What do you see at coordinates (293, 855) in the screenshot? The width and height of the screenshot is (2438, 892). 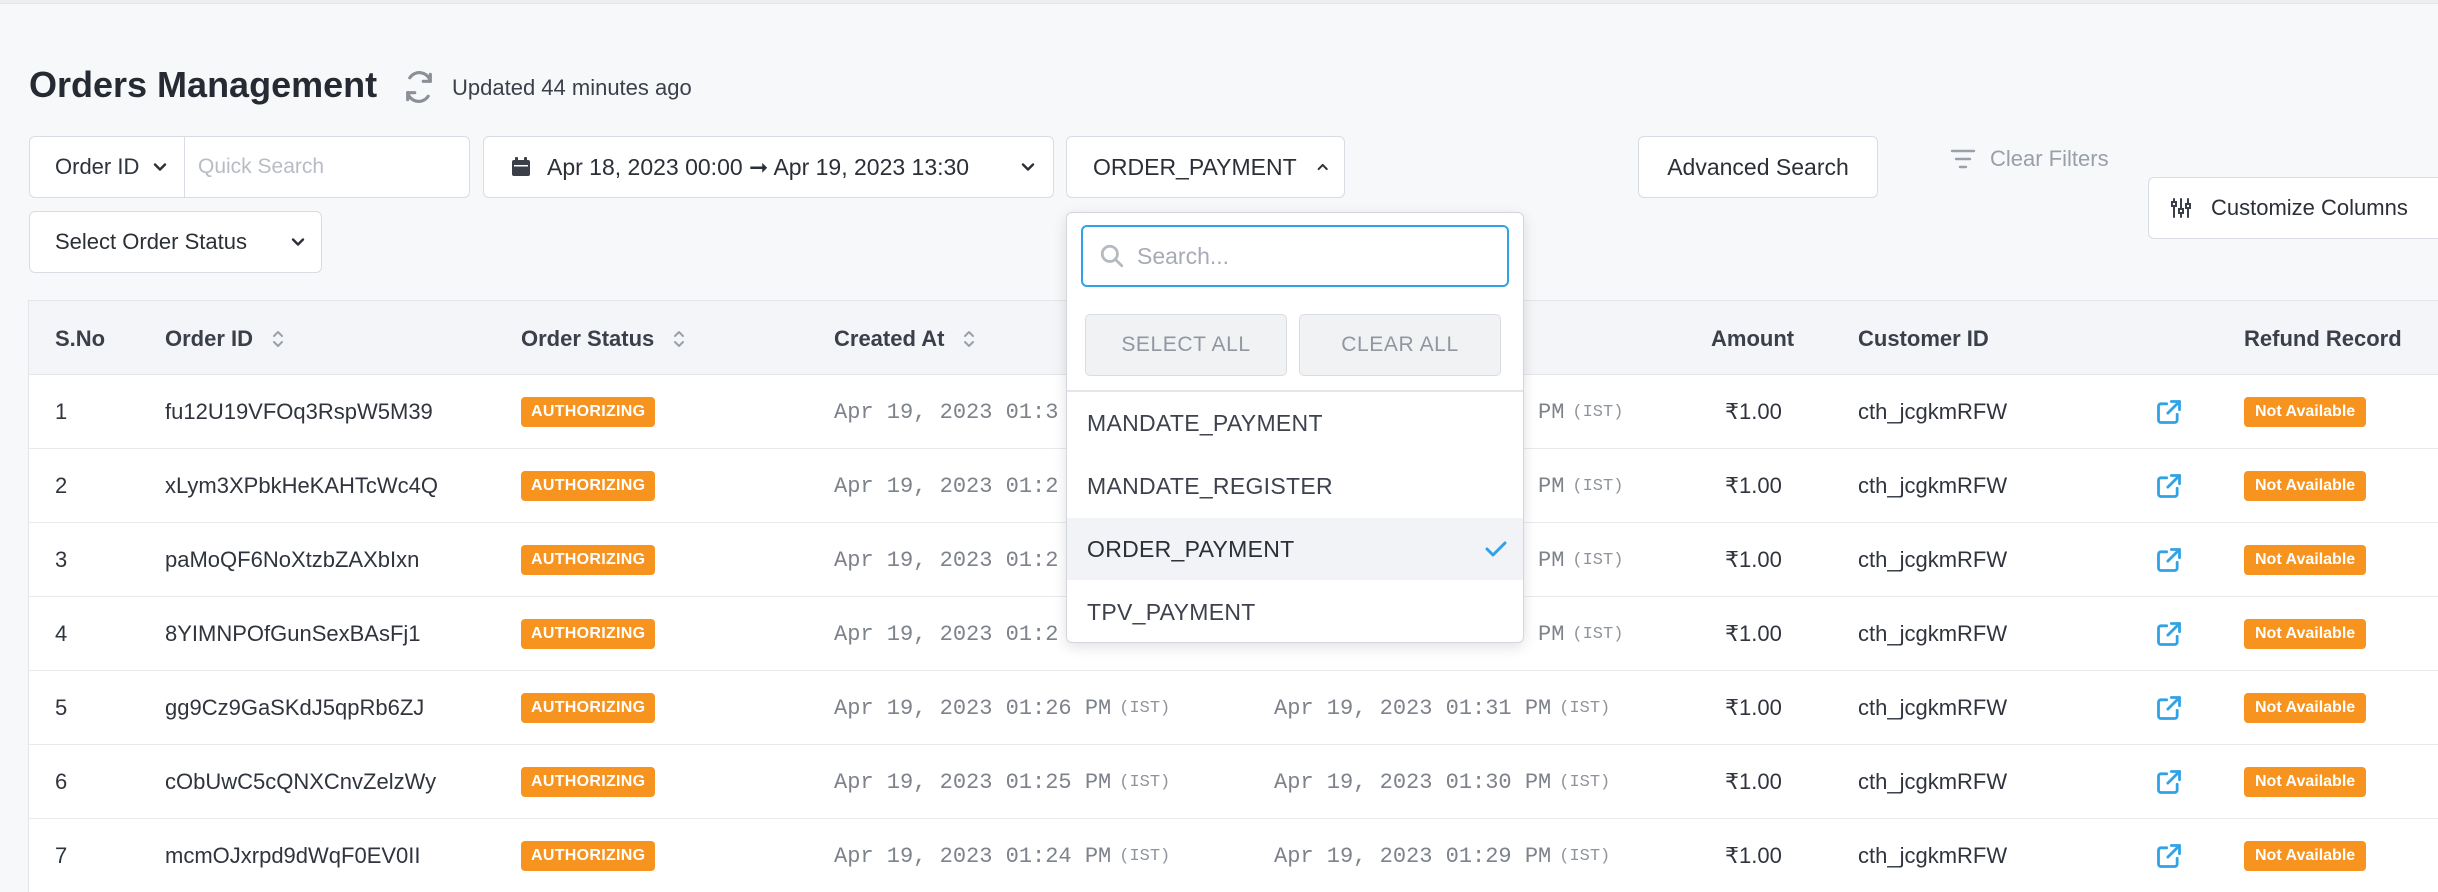 I see `cell-order-id: mcmOJxrpd9dWqF0EV0II` at bounding box center [293, 855].